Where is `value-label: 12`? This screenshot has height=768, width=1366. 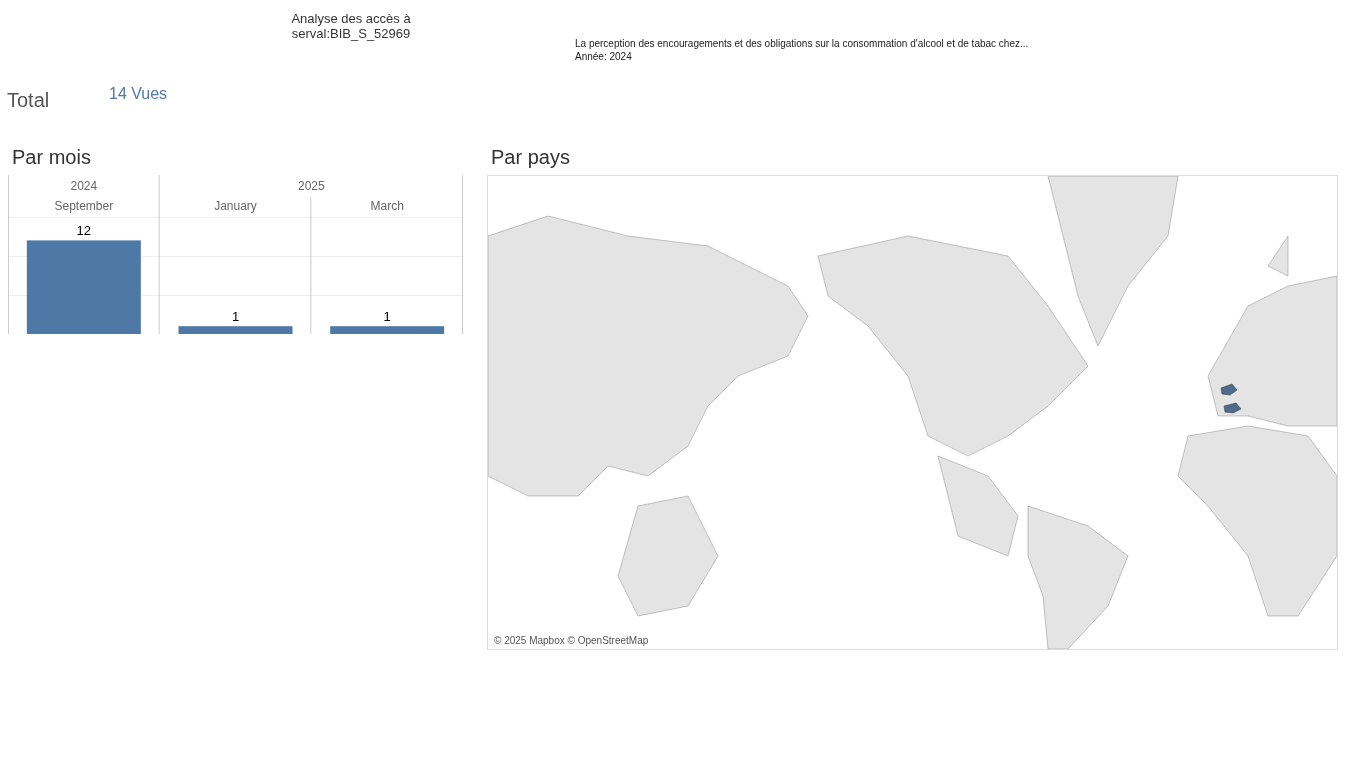 value-label: 12 is located at coordinates (84, 231).